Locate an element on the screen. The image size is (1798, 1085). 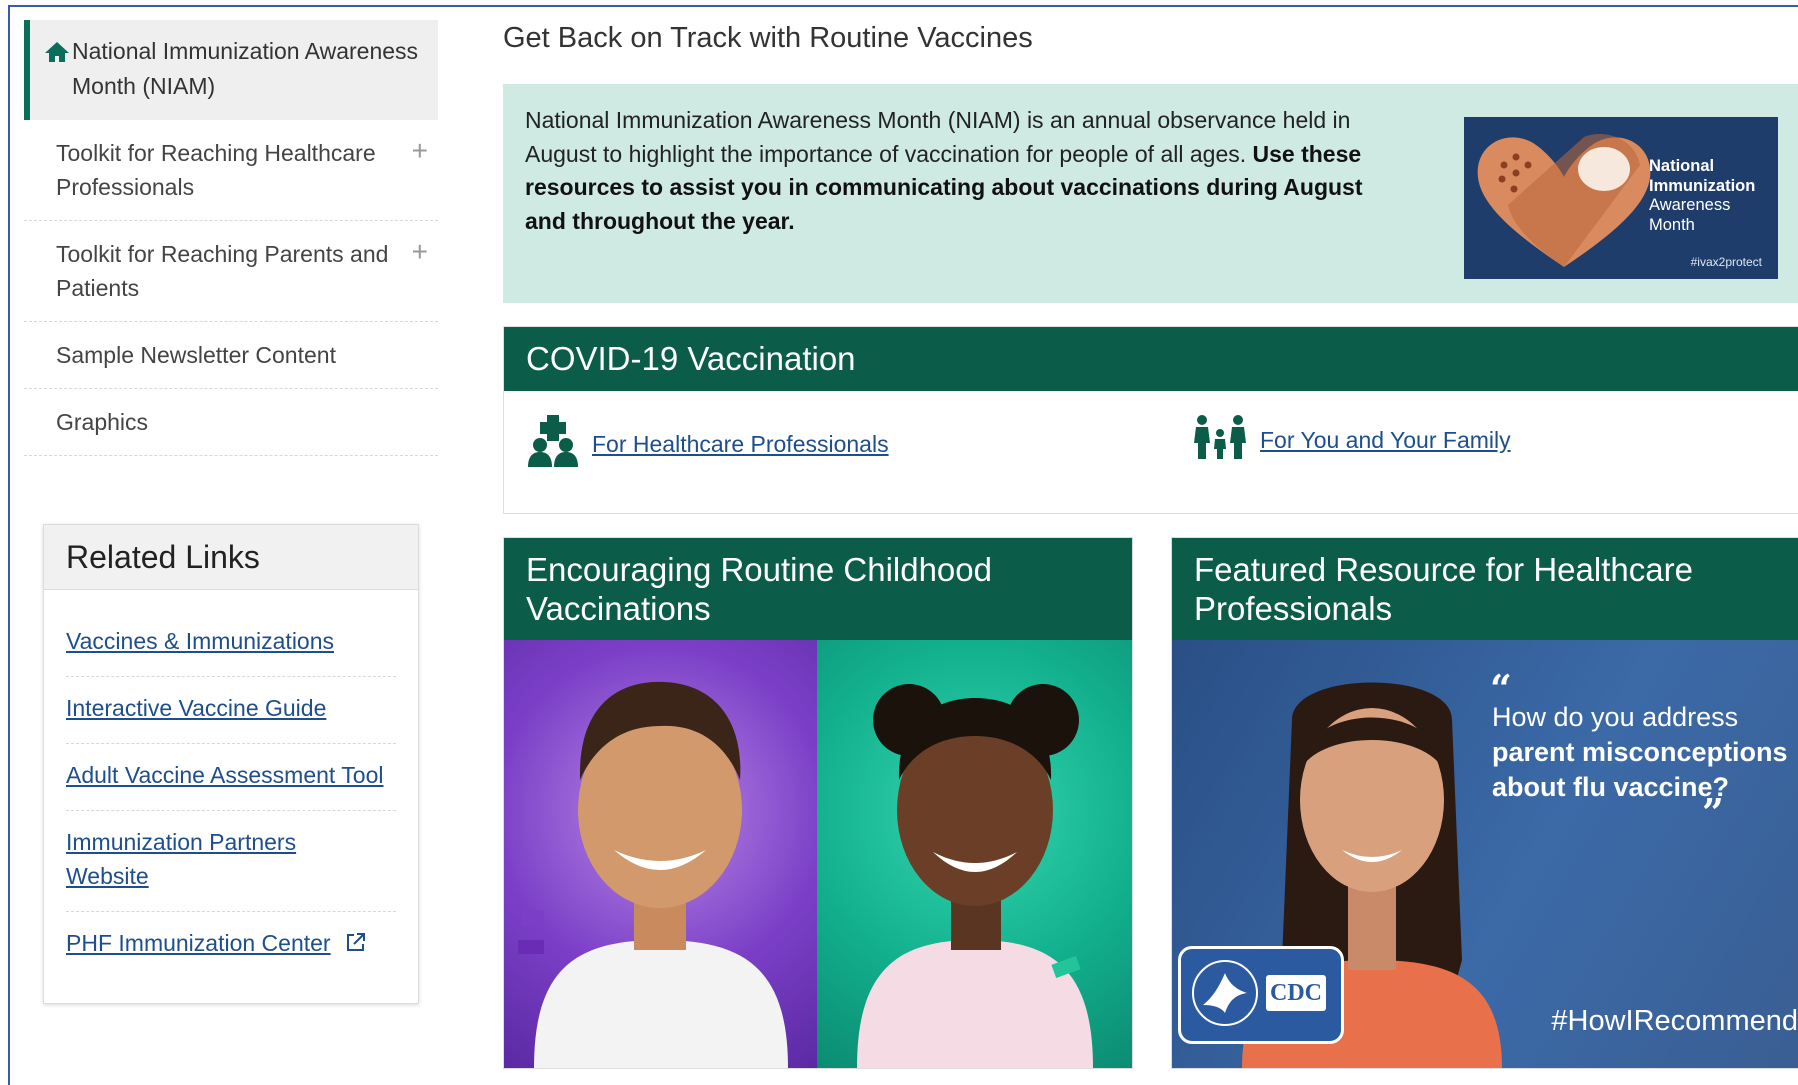
list-item: Adult Vaccine Assessment Tool is located at coordinates (231, 777).